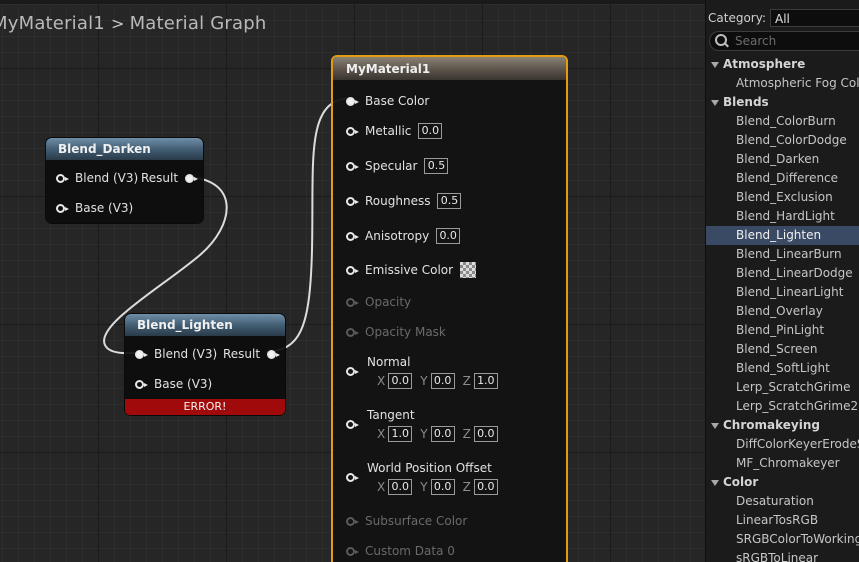 The height and width of the screenshot is (562, 859). What do you see at coordinates (782, 463) in the screenshot?
I see `palette-item: MF_Chromakeyer` at bounding box center [782, 463].